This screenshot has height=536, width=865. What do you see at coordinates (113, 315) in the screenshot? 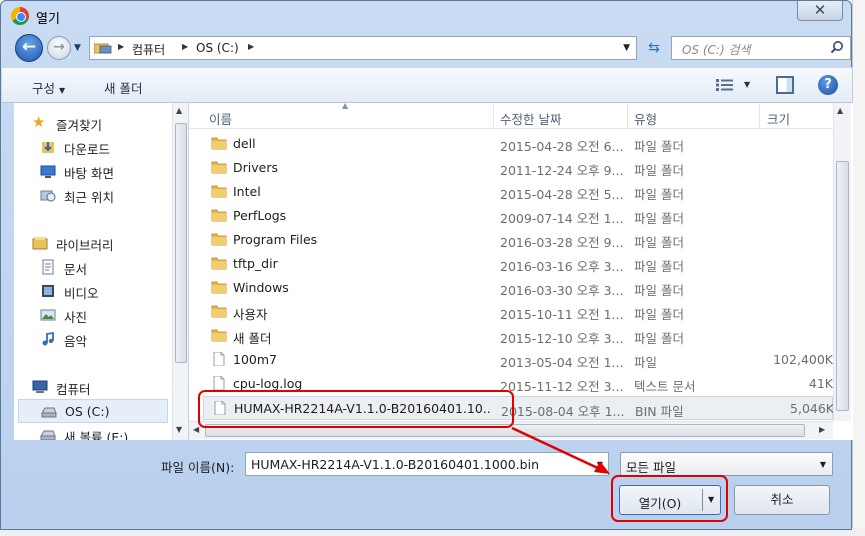
I see `nav-item-pictures: 사진` at bounding box center [113, 315].